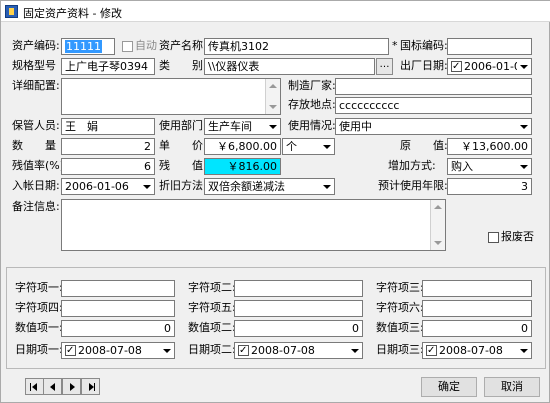 The width and height of the screenshot is (550, 403). I want to click on entry-date-picker: 2006-01-06, so click(108, 186).